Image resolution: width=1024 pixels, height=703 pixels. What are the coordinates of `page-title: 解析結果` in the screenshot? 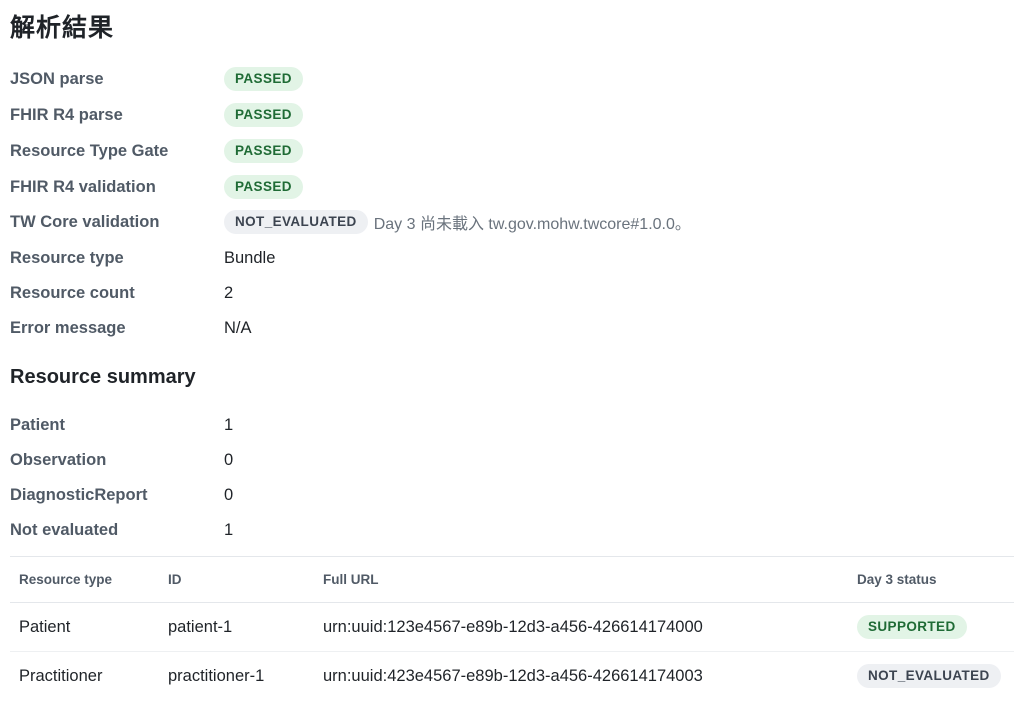 It's located at (62, 27).